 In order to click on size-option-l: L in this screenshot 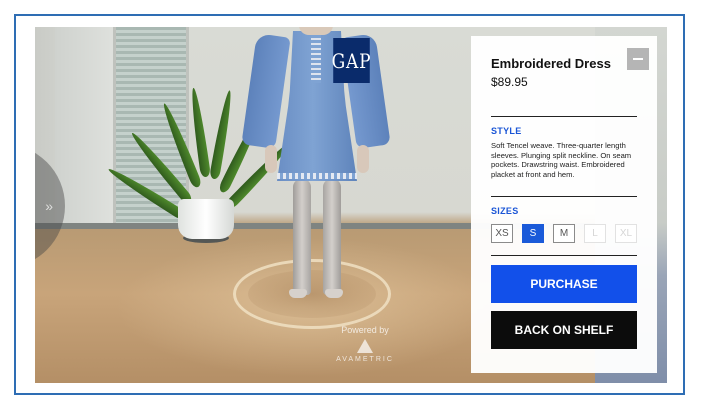, I will do `click(595, 233)`.